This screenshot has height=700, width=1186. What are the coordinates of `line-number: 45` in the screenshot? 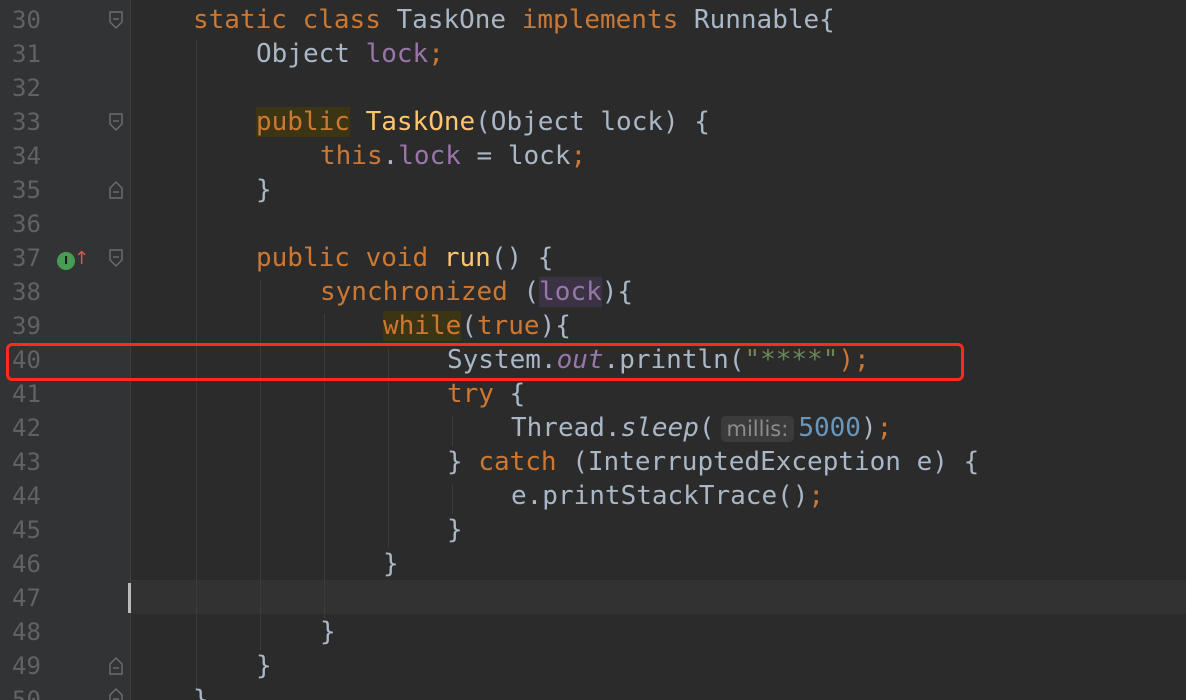 It's located at (26, 530).